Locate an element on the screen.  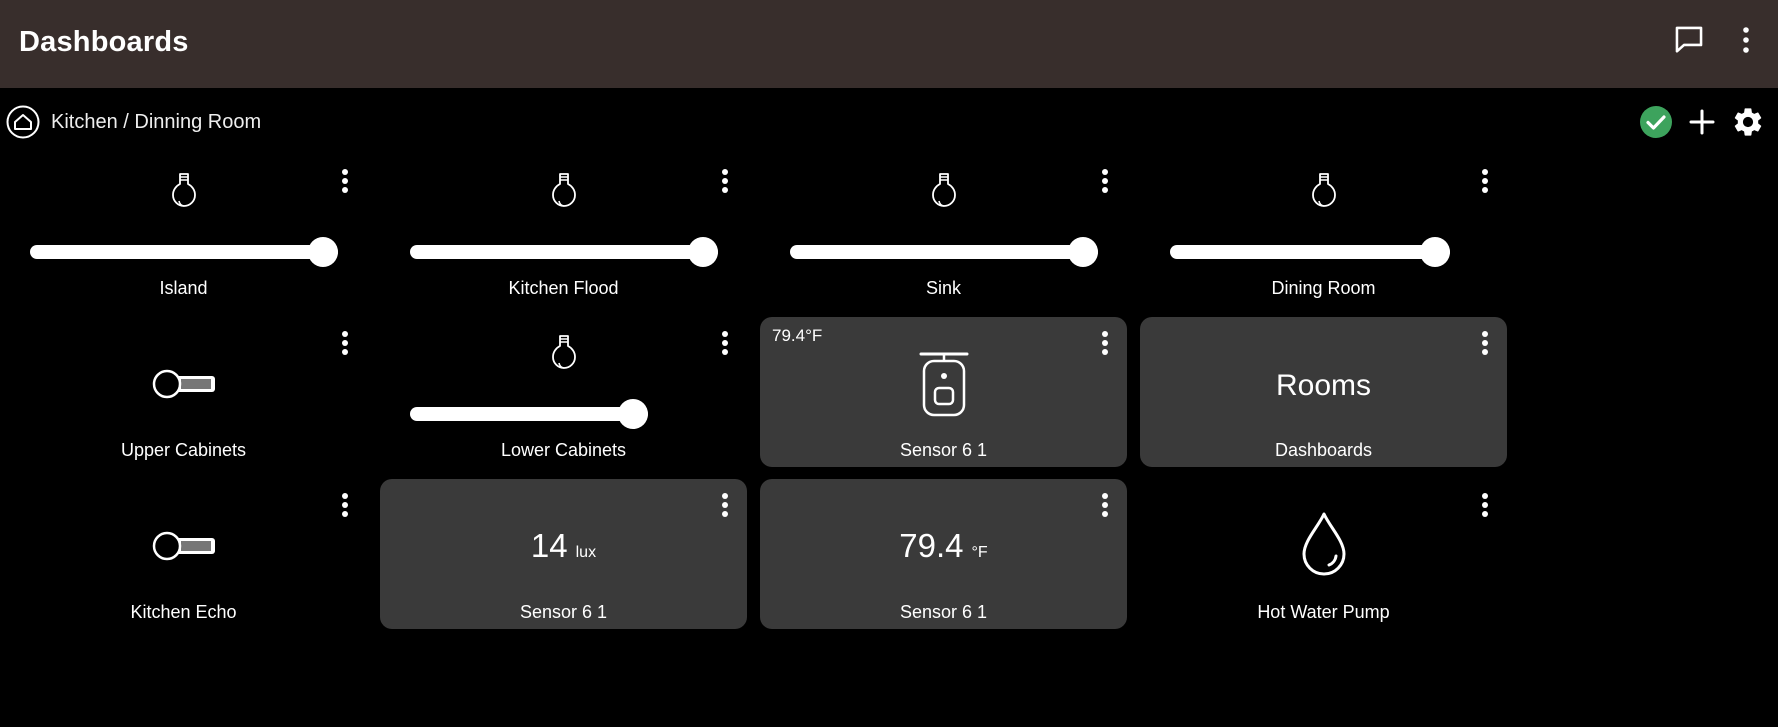
tile-sensor-temperature: 79.4 °F Sensor 6 1 is located at coordinates (943, 554).